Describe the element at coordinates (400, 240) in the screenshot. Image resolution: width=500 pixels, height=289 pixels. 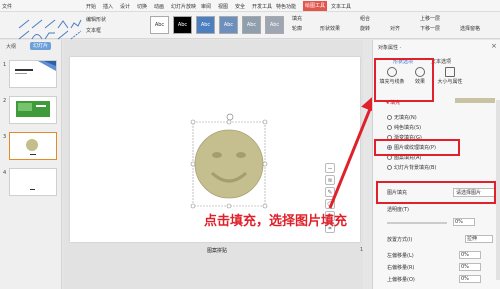
I see `tile-mode-label: 放置方式(I)` at that location.